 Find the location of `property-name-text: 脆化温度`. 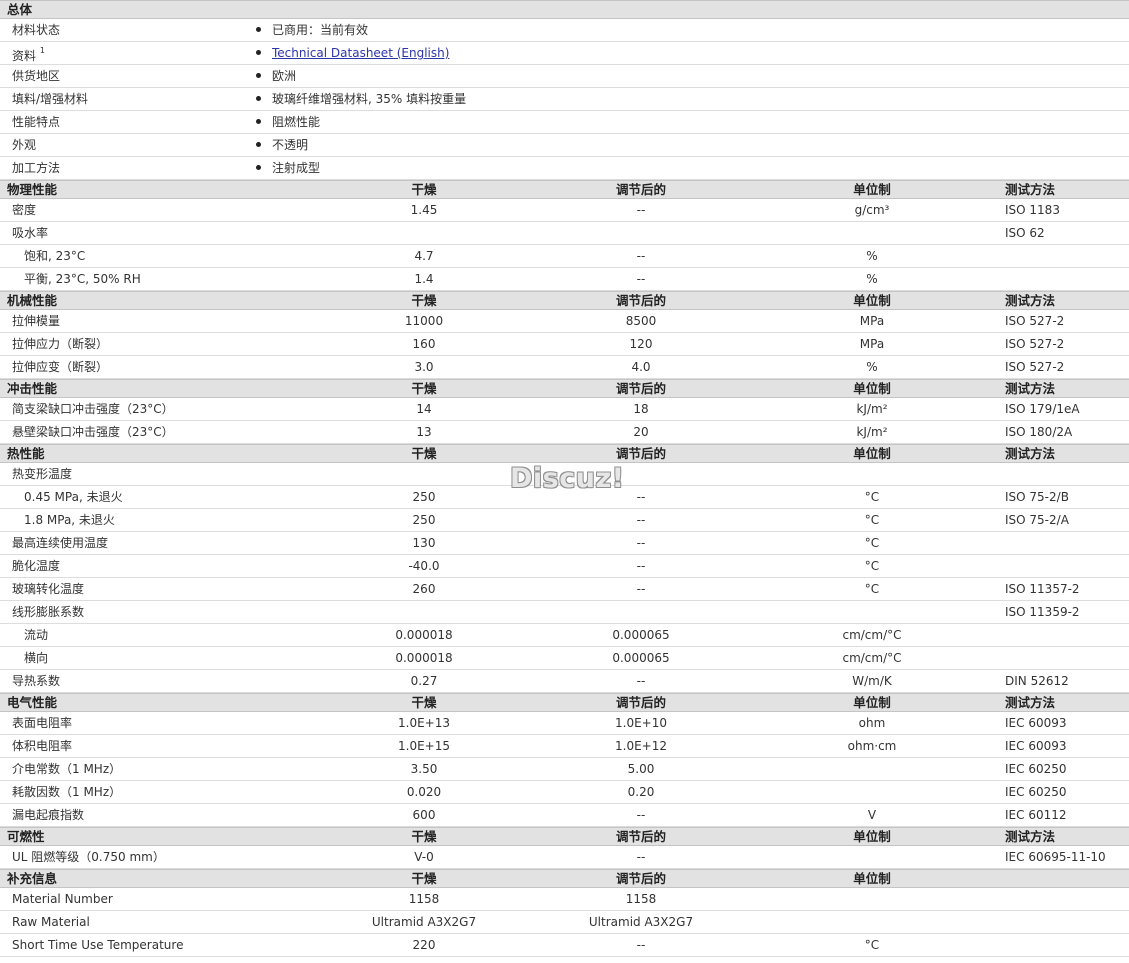

property-name-text: 脆化温度 is located at coordinates (36, 566).